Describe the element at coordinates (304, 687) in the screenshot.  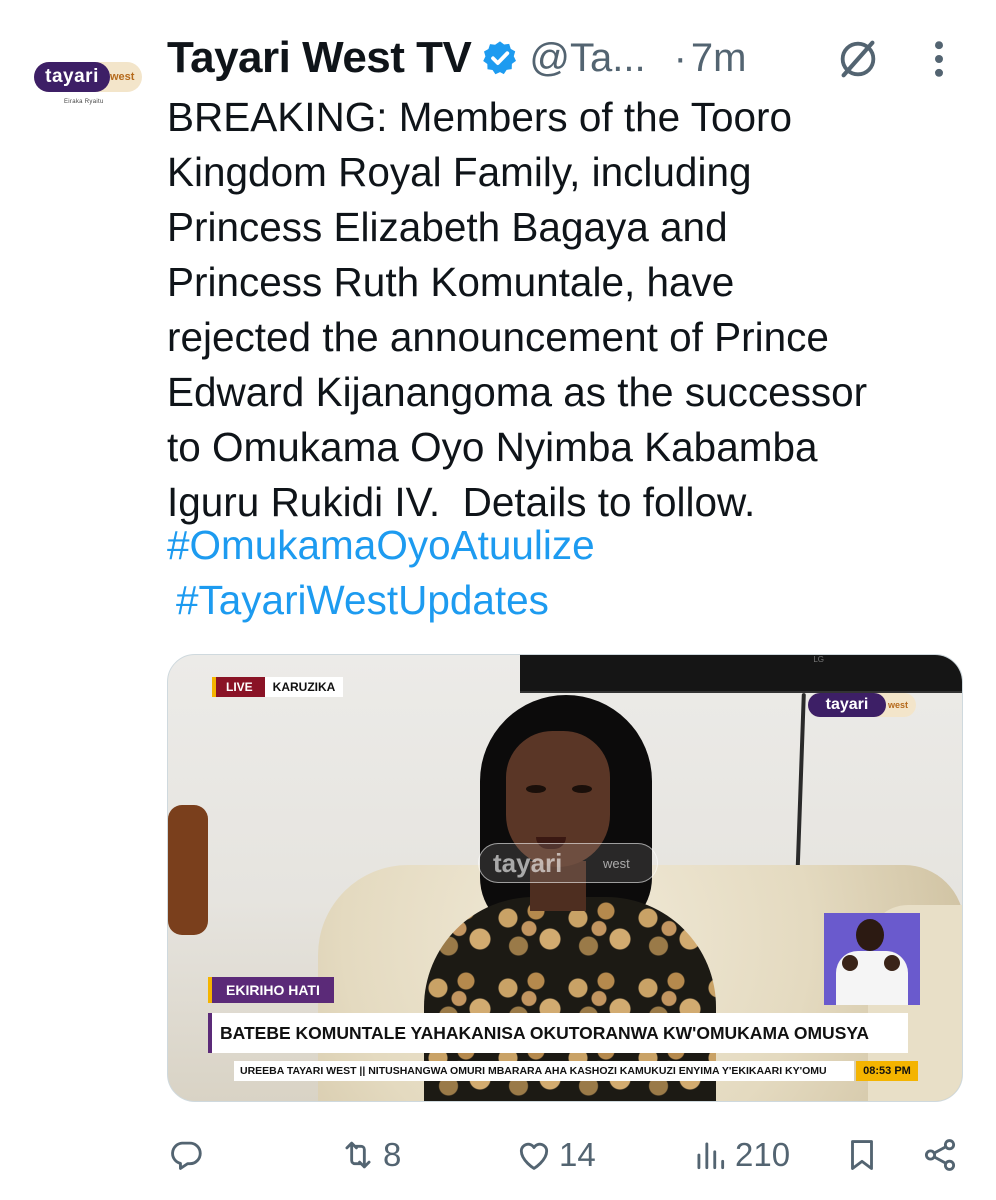
I see `live-location: KARUZIKA` at that location.